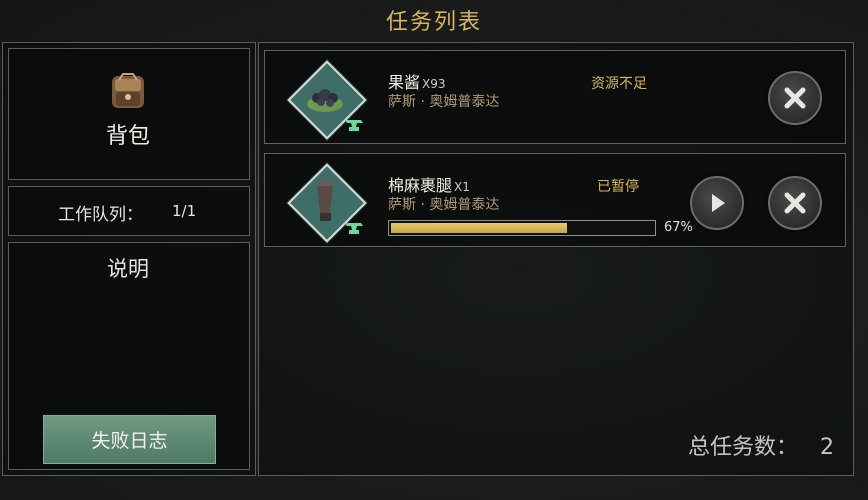 The width and height of the screenshot is (868, 500). I want to click on jam-icon, so click(325, 100).